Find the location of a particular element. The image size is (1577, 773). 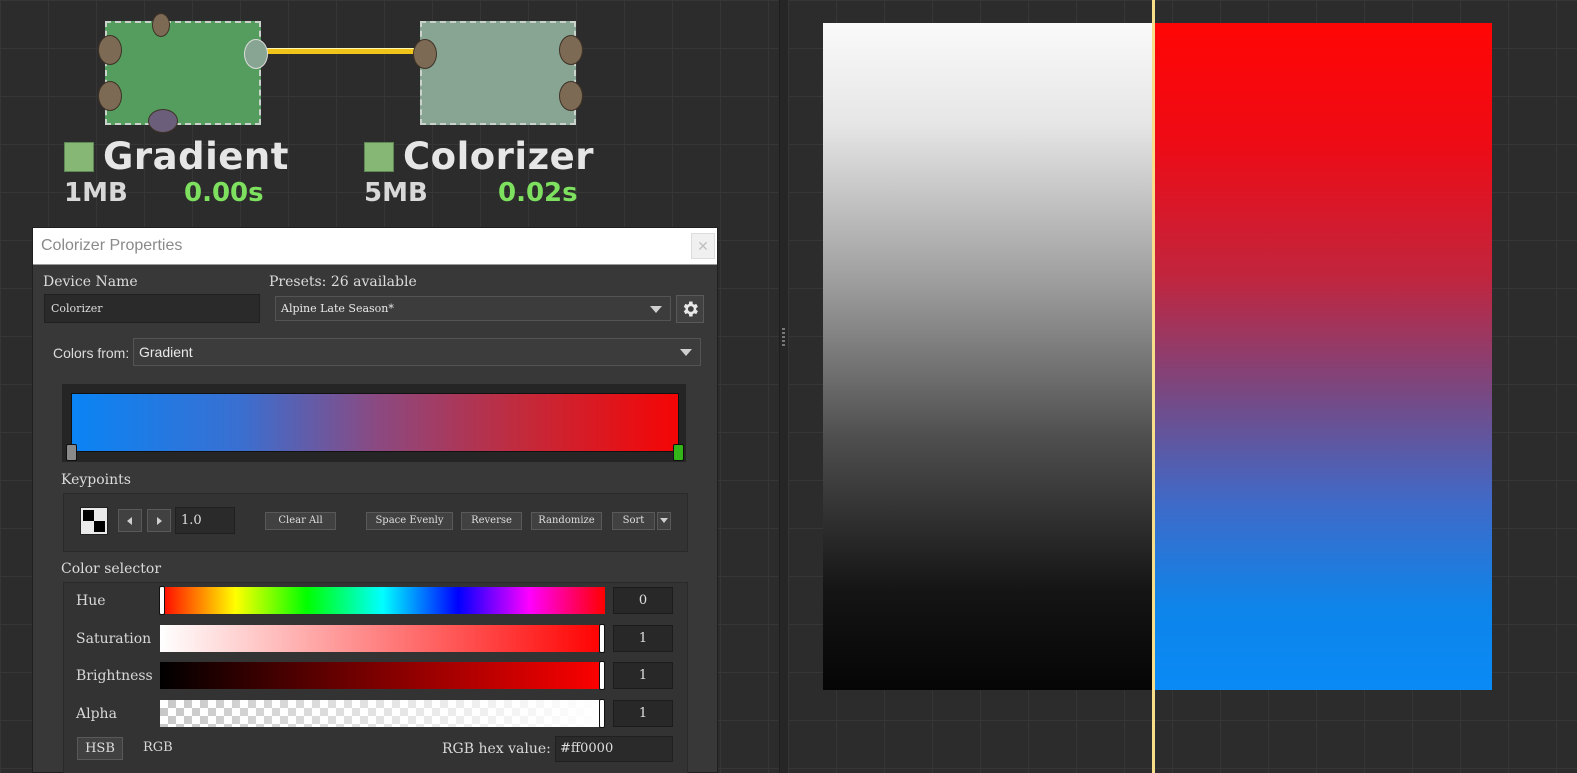

alpha-label: Alpha is located at coordinates (96, 714).